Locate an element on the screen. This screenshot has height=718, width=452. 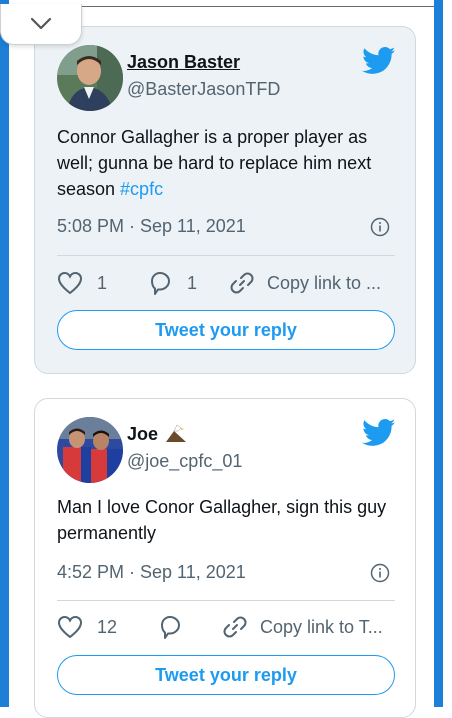
display-name: Jason Baster is located at coordinates (183, 62).